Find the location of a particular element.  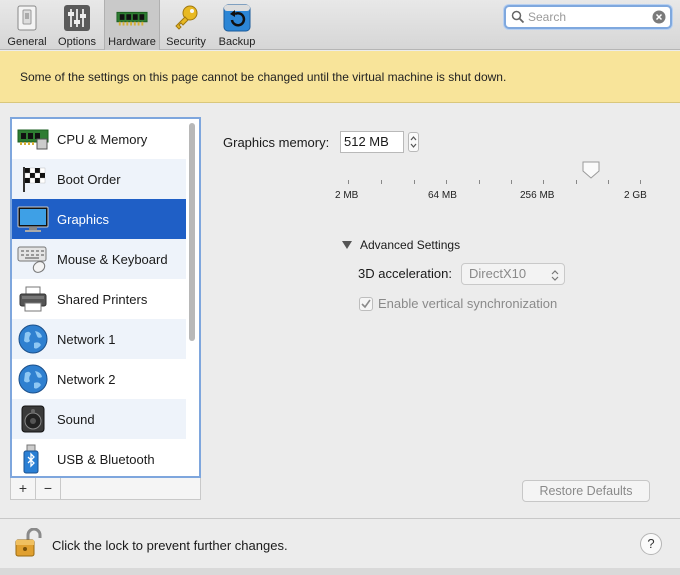

toolbar-tab-hardware: Hardware is located at coordinates (132, 25).